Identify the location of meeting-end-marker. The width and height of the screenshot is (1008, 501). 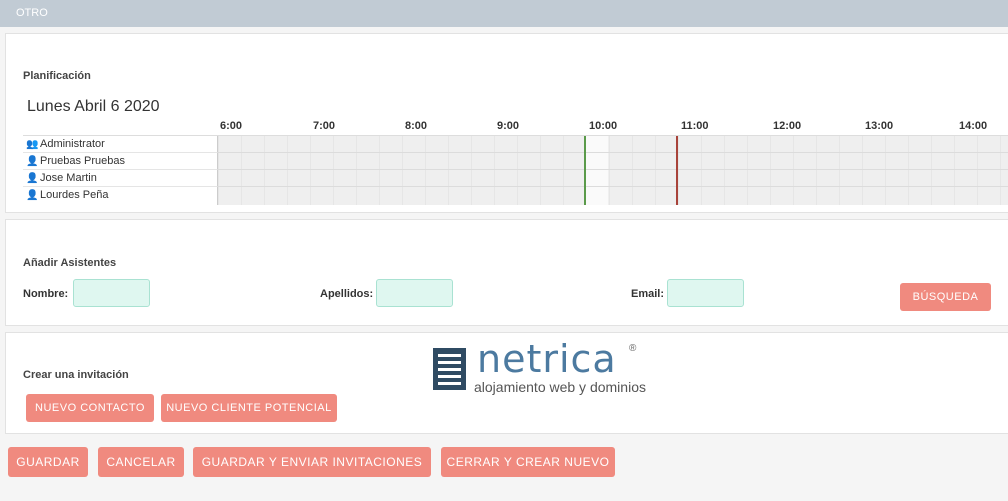
(677, 170).